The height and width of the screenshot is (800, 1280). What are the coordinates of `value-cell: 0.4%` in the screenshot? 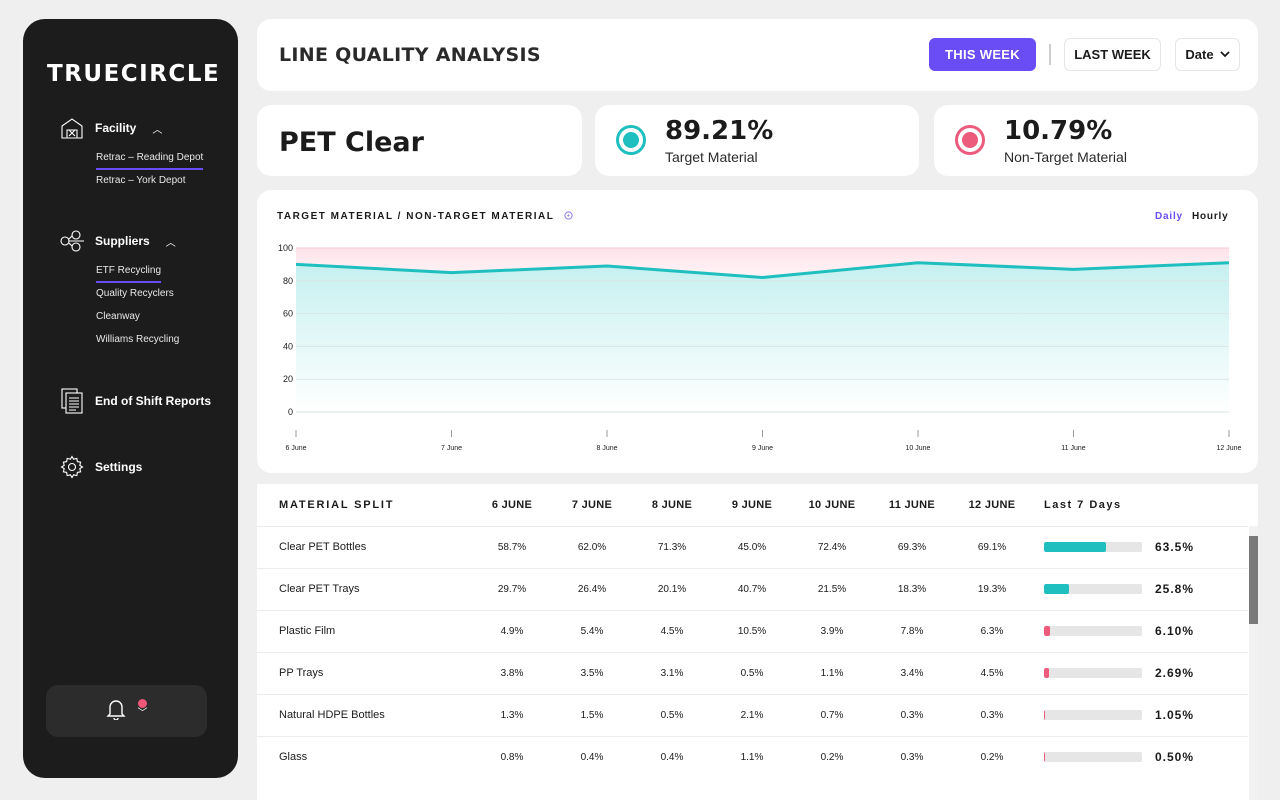 It's located at (592, 756).